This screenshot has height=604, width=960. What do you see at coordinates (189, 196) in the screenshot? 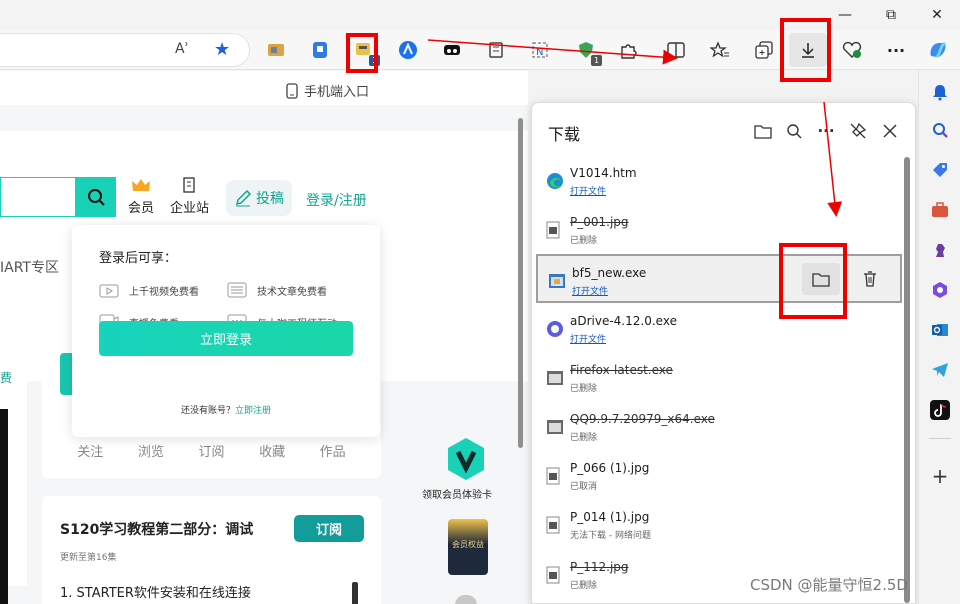
I see `enterprise-link: 企业站` at bounding box center [189, 196].